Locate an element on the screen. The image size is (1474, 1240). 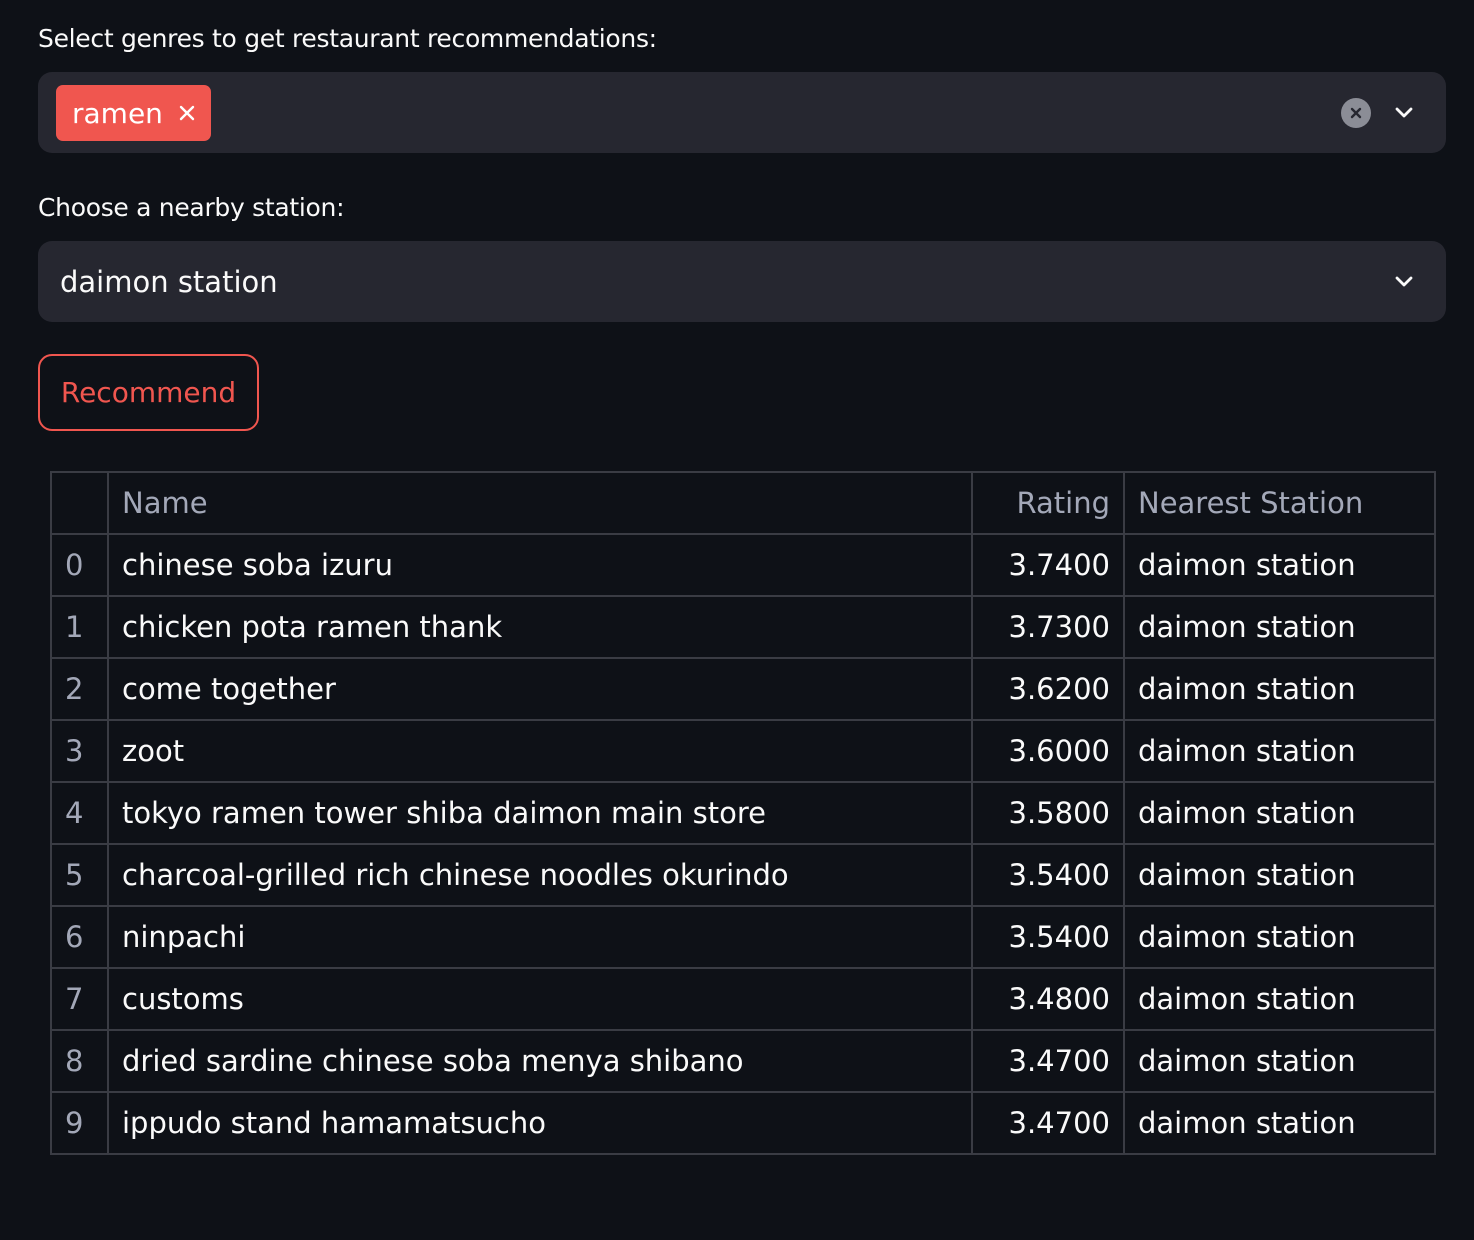
table-header-row: Name Rating Nearest Station is located at coordinates (743, 503).